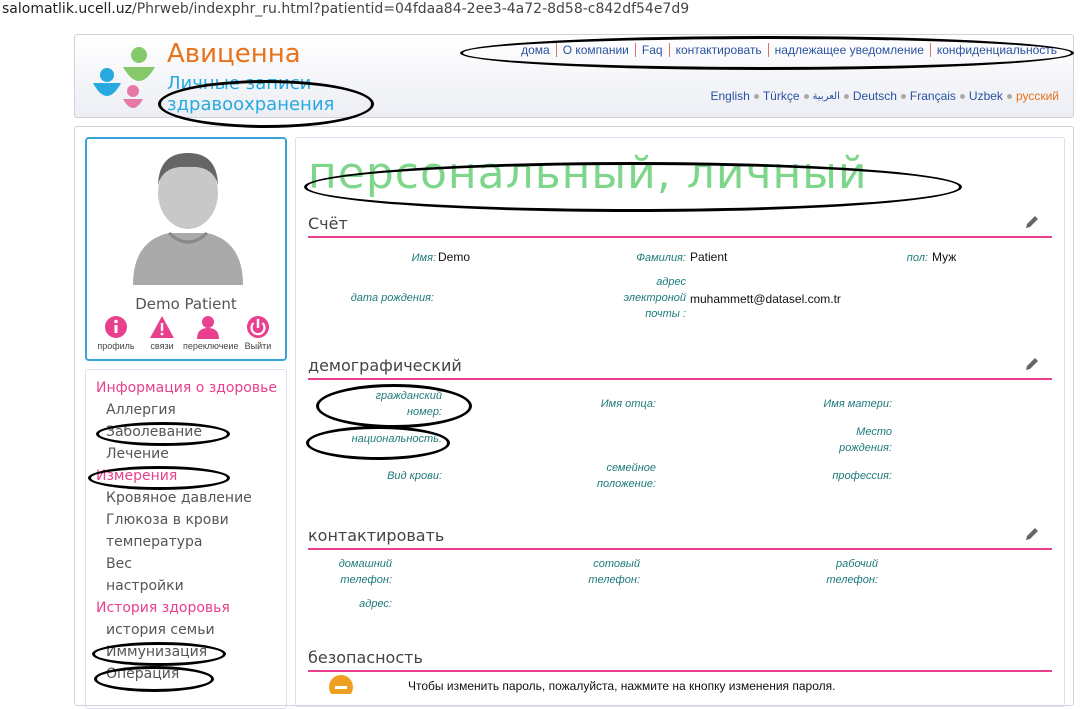 This screenshot has height=709, width=1080. I want to click on lang-uzbek: Uzbek, so click(986, 96).